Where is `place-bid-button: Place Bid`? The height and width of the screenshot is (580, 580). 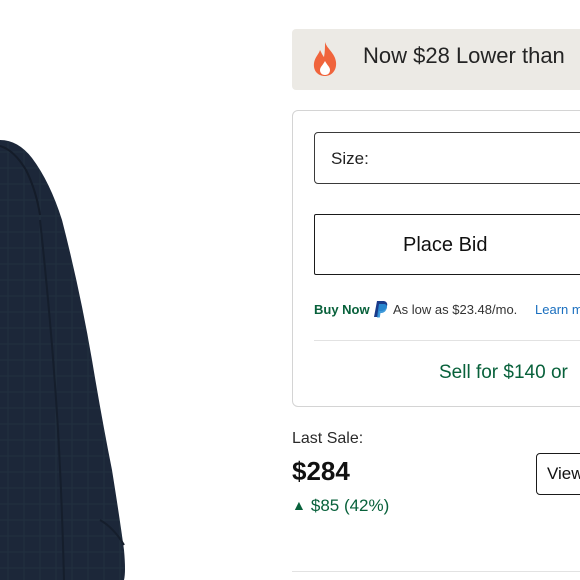
place-bid-button: Place Bid is located at coordinates (447, 244).